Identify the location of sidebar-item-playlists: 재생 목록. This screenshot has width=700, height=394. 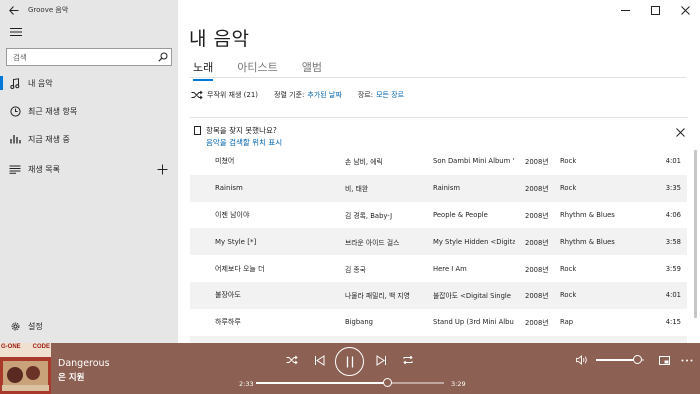
(89, 169).